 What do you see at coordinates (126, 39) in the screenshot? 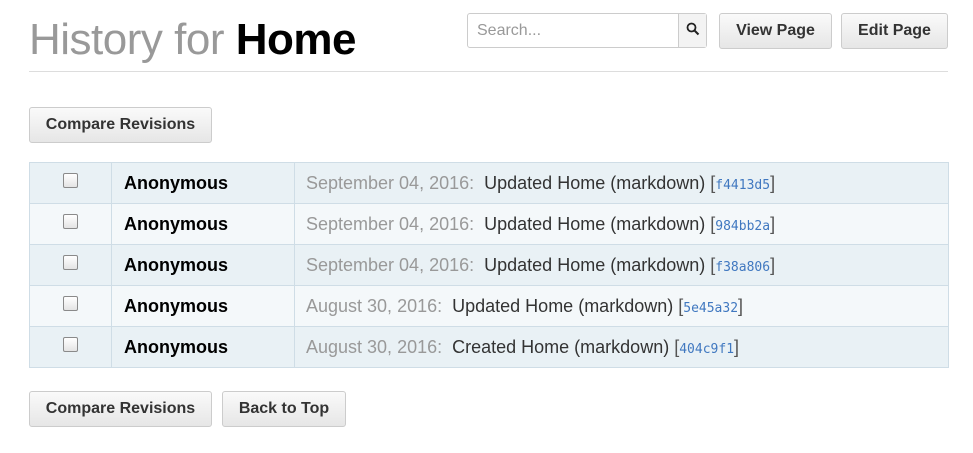
I see `title-prefix: History for` at bounding box center [126, 39].